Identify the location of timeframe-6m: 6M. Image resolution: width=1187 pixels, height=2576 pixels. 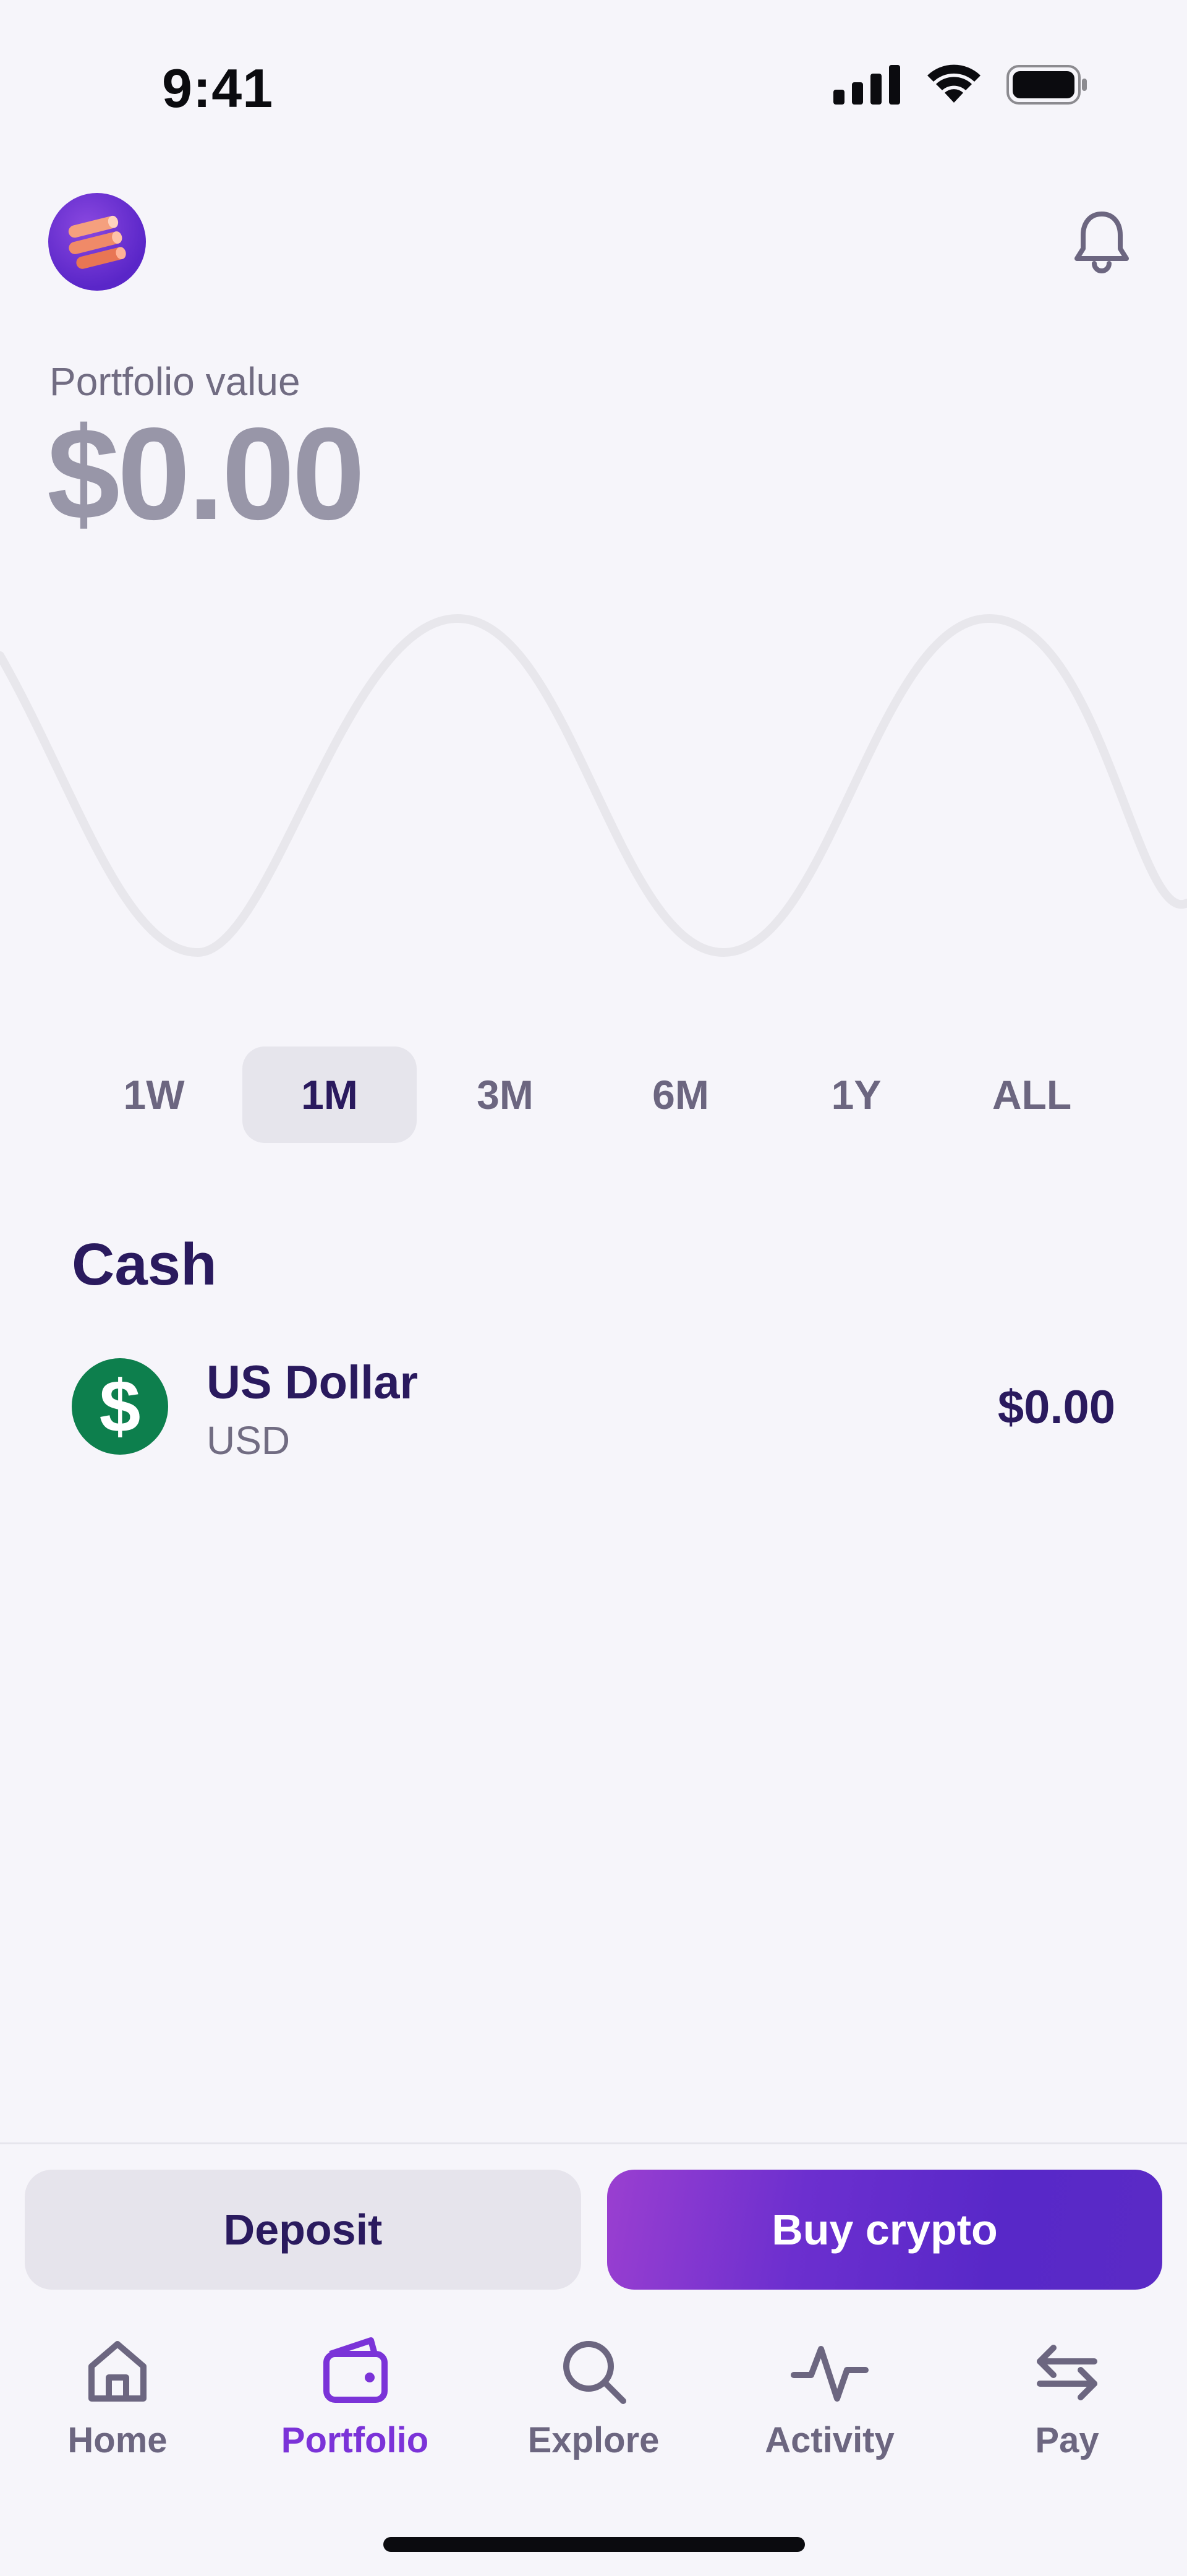
(681, 1094).